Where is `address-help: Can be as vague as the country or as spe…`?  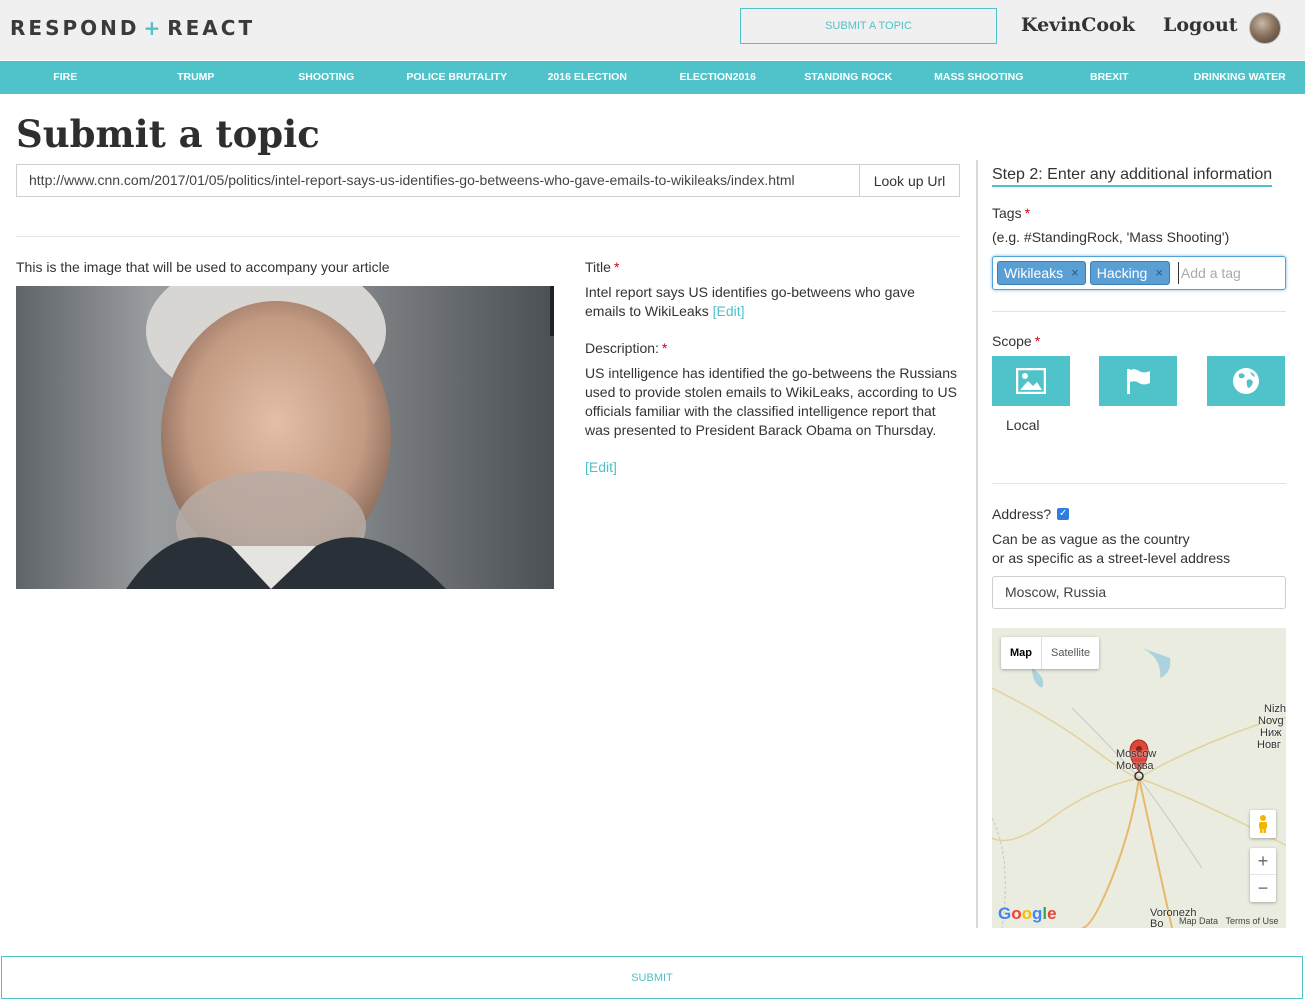
address-help: Can be as vague as the country or as spe… is located at coordinates (1111, 549).